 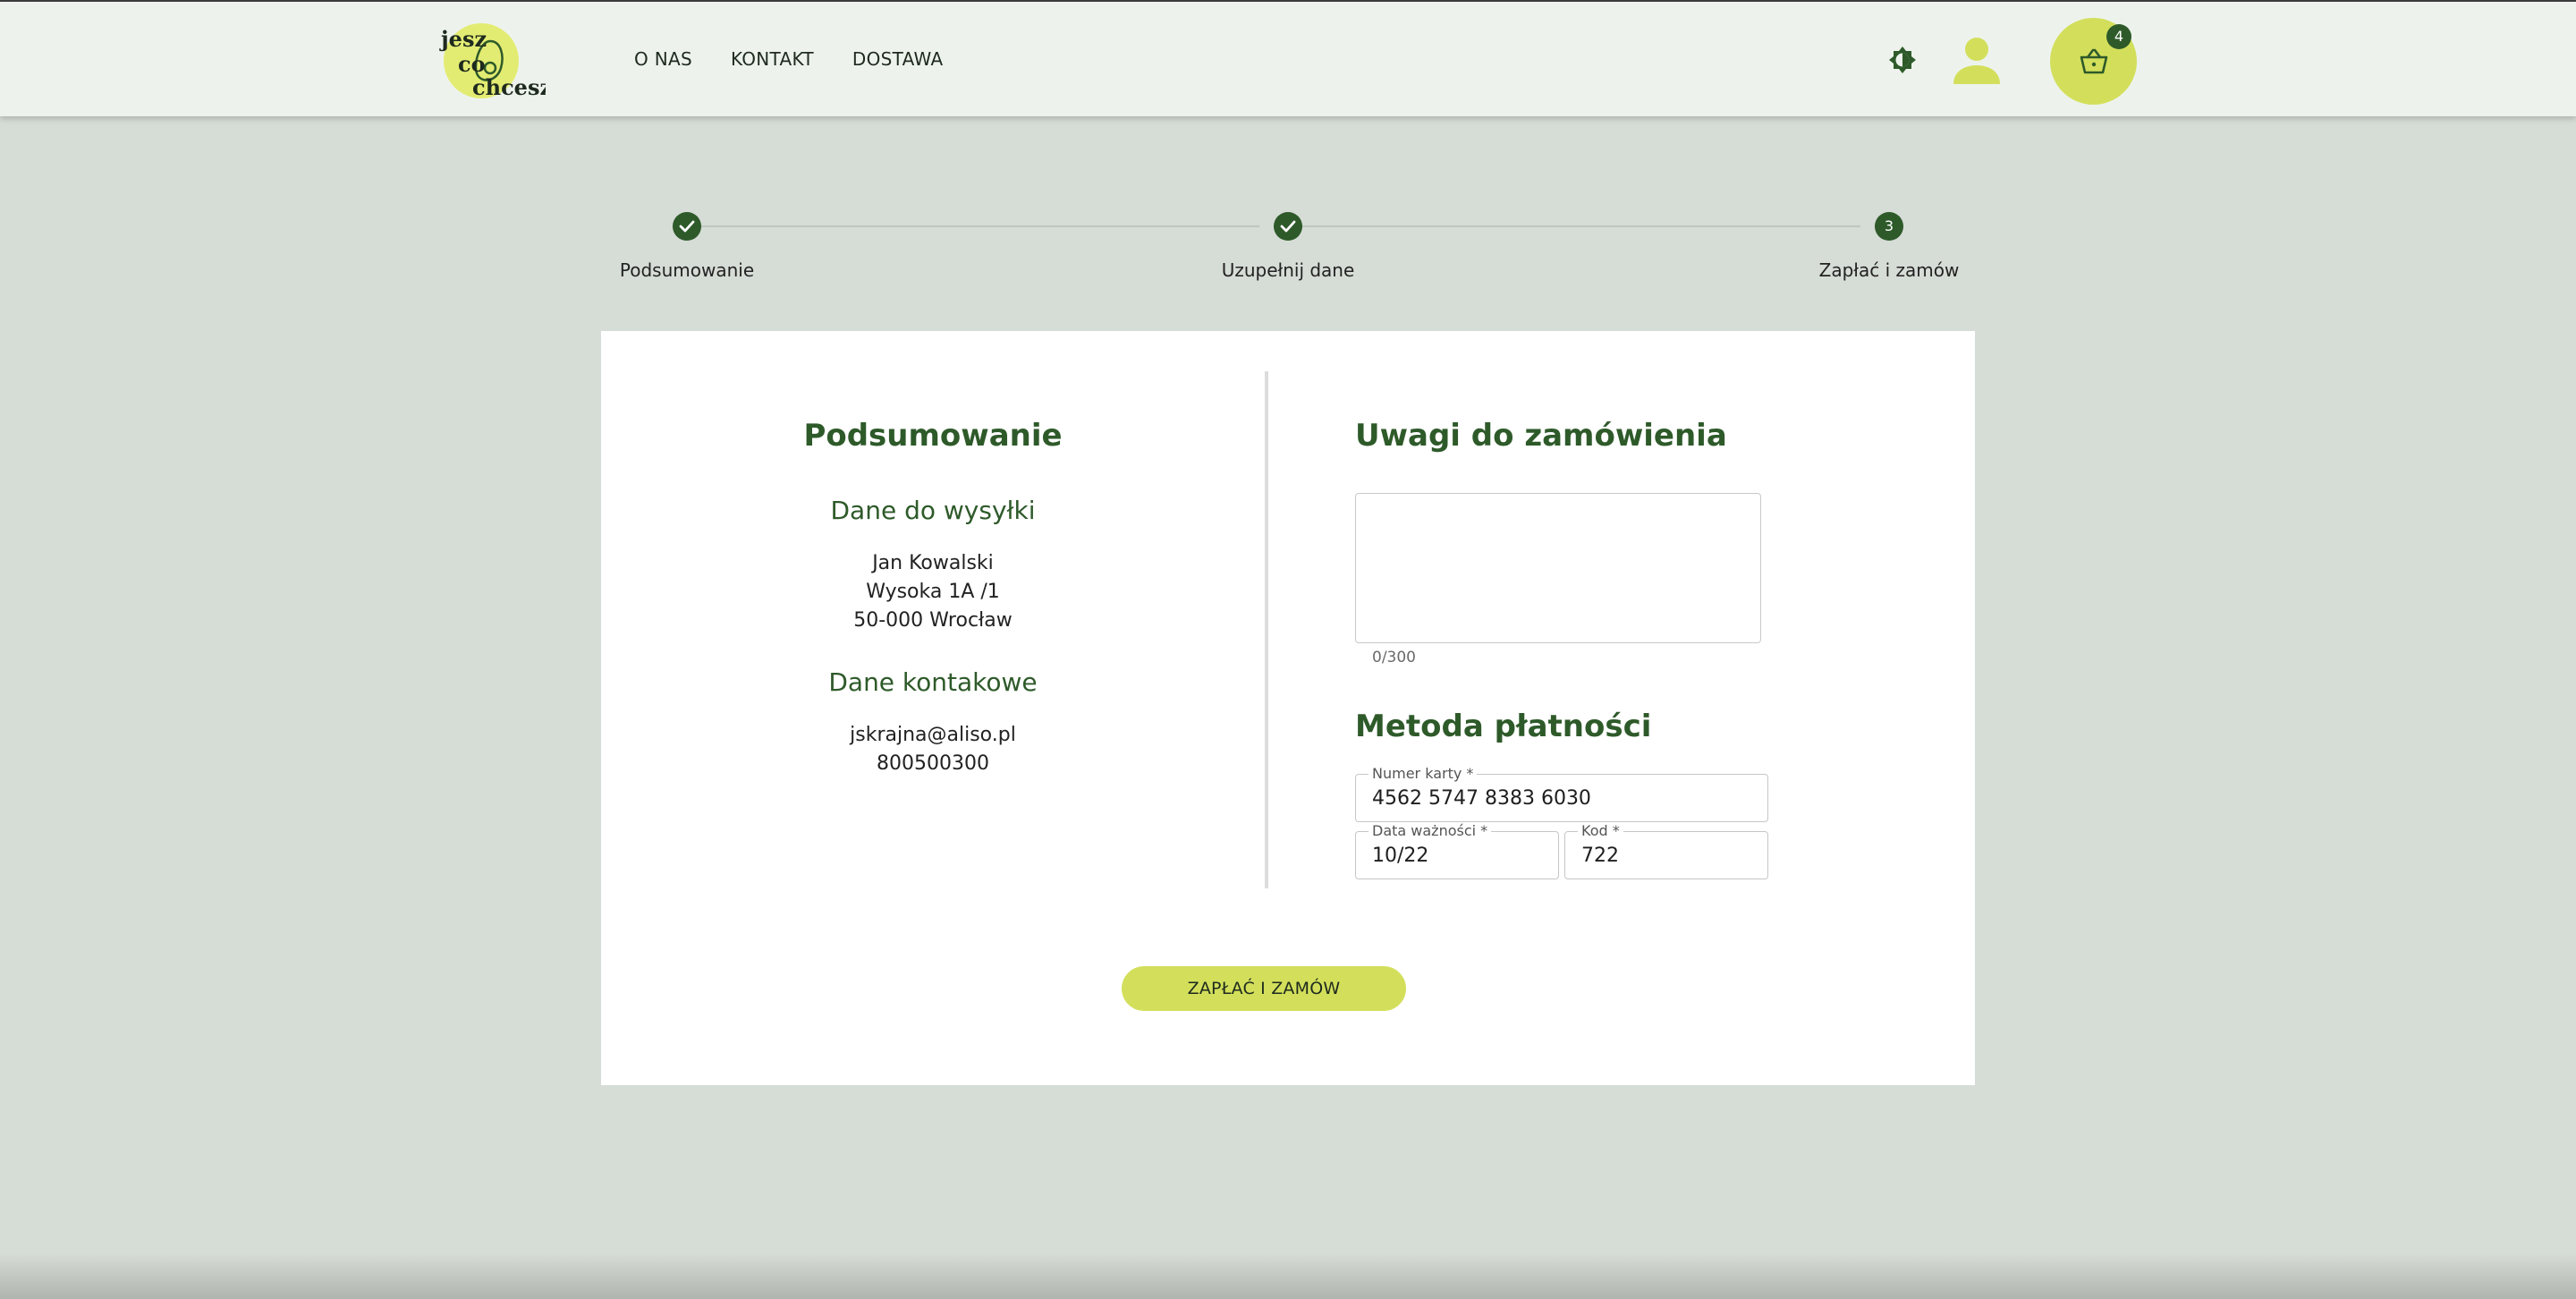 I want to click on window-bottom-shadow, so click(x=1288, y=1275).